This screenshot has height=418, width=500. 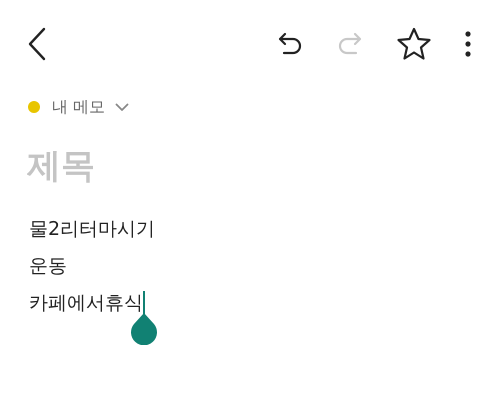 What do you see at coordinates (468, 44) in the screenshot?
I see `more-button` at bounding box center [468, 44].